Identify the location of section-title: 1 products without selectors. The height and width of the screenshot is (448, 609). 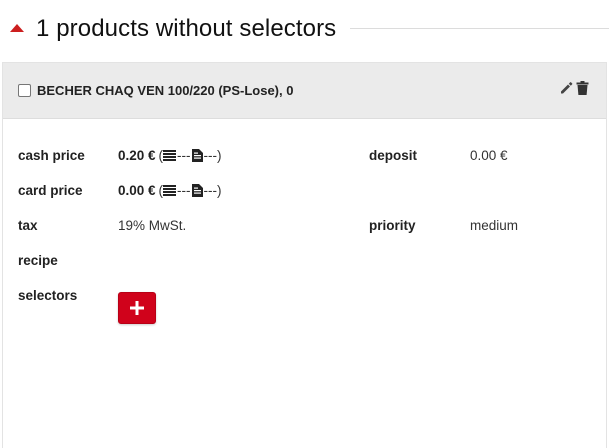
(186, 28).